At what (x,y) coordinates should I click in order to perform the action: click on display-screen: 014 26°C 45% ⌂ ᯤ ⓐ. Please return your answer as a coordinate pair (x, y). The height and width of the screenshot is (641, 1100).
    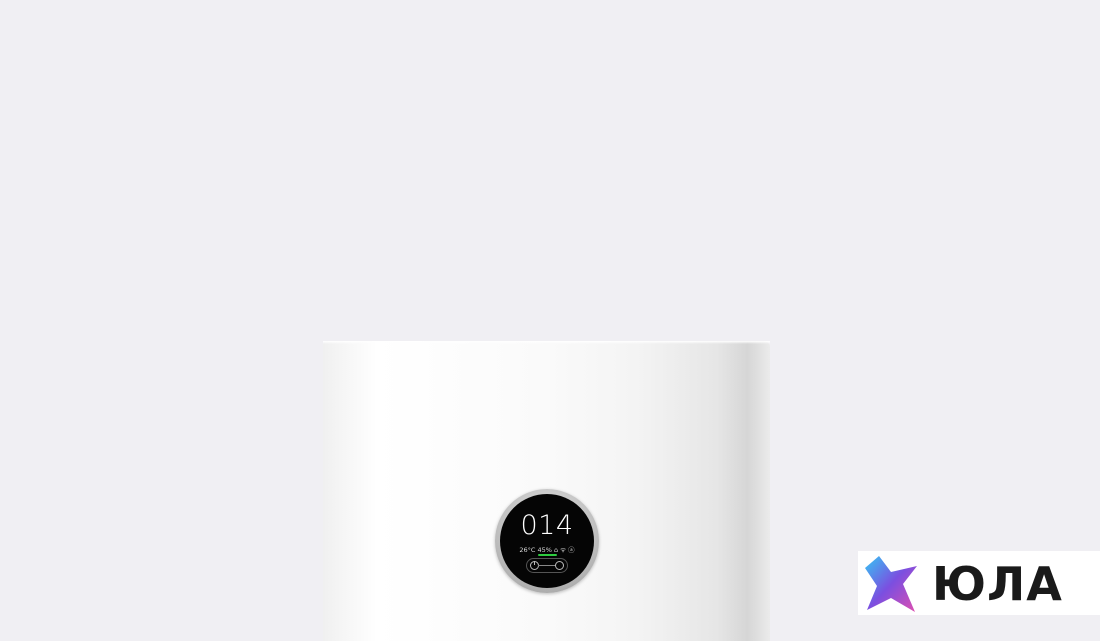
    Looking at the image, I should click on (547, 541).